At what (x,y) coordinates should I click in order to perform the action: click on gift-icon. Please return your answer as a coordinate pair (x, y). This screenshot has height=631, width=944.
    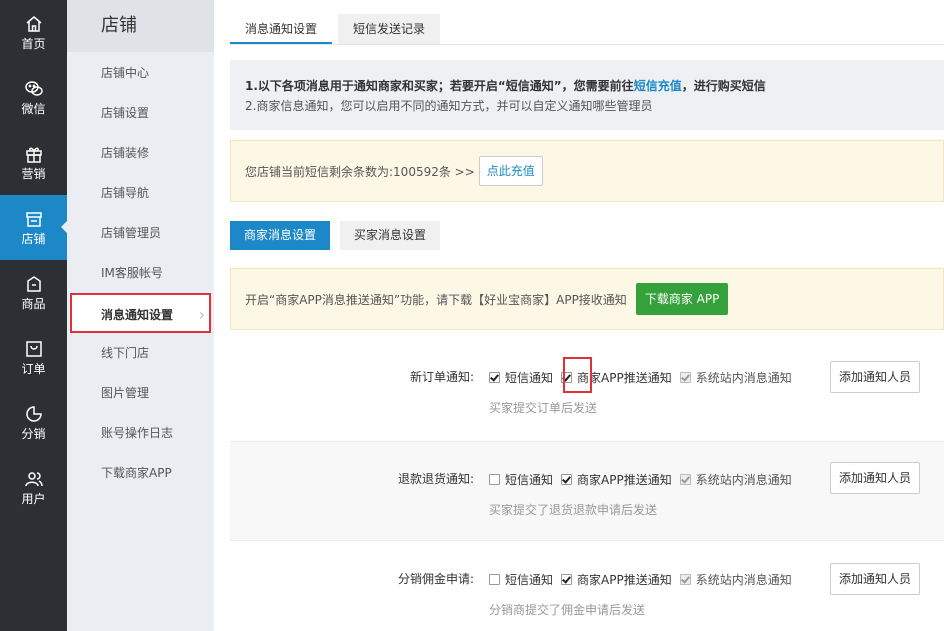
    Looking at the image, I should click on (33, 155).